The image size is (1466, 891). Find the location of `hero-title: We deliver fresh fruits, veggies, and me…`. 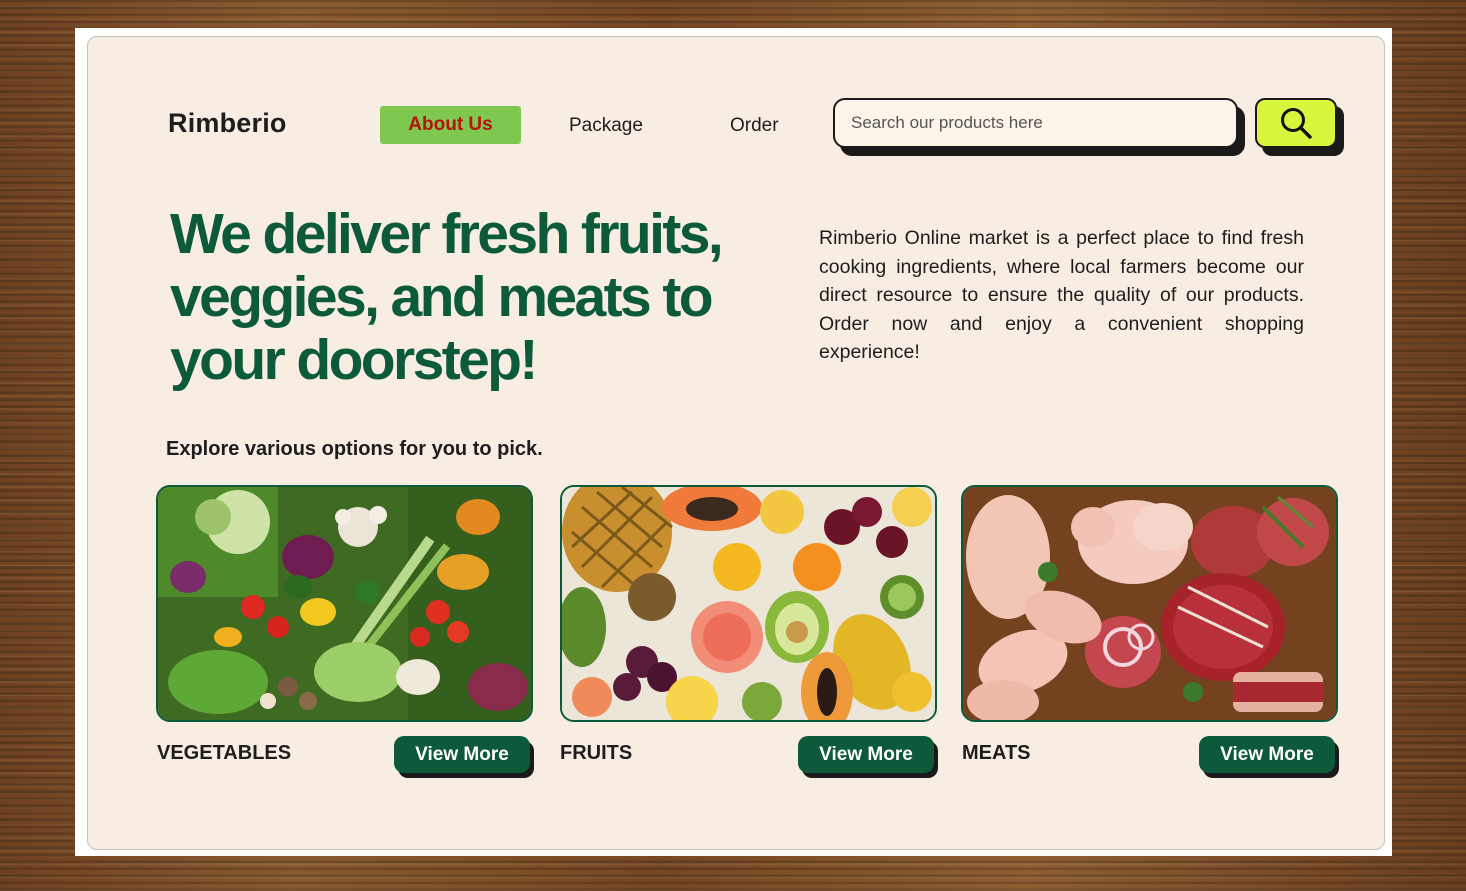

hero-title: We deliver fresh fruits, veggies, and me… is located at coordinates (447, 297).